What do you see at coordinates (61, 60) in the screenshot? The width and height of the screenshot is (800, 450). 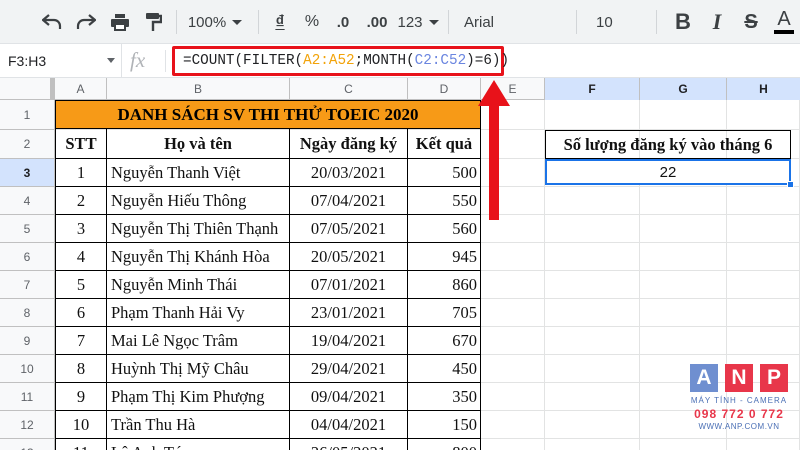 I see `name-box: F3:H3` at bounding box center [61, 60].